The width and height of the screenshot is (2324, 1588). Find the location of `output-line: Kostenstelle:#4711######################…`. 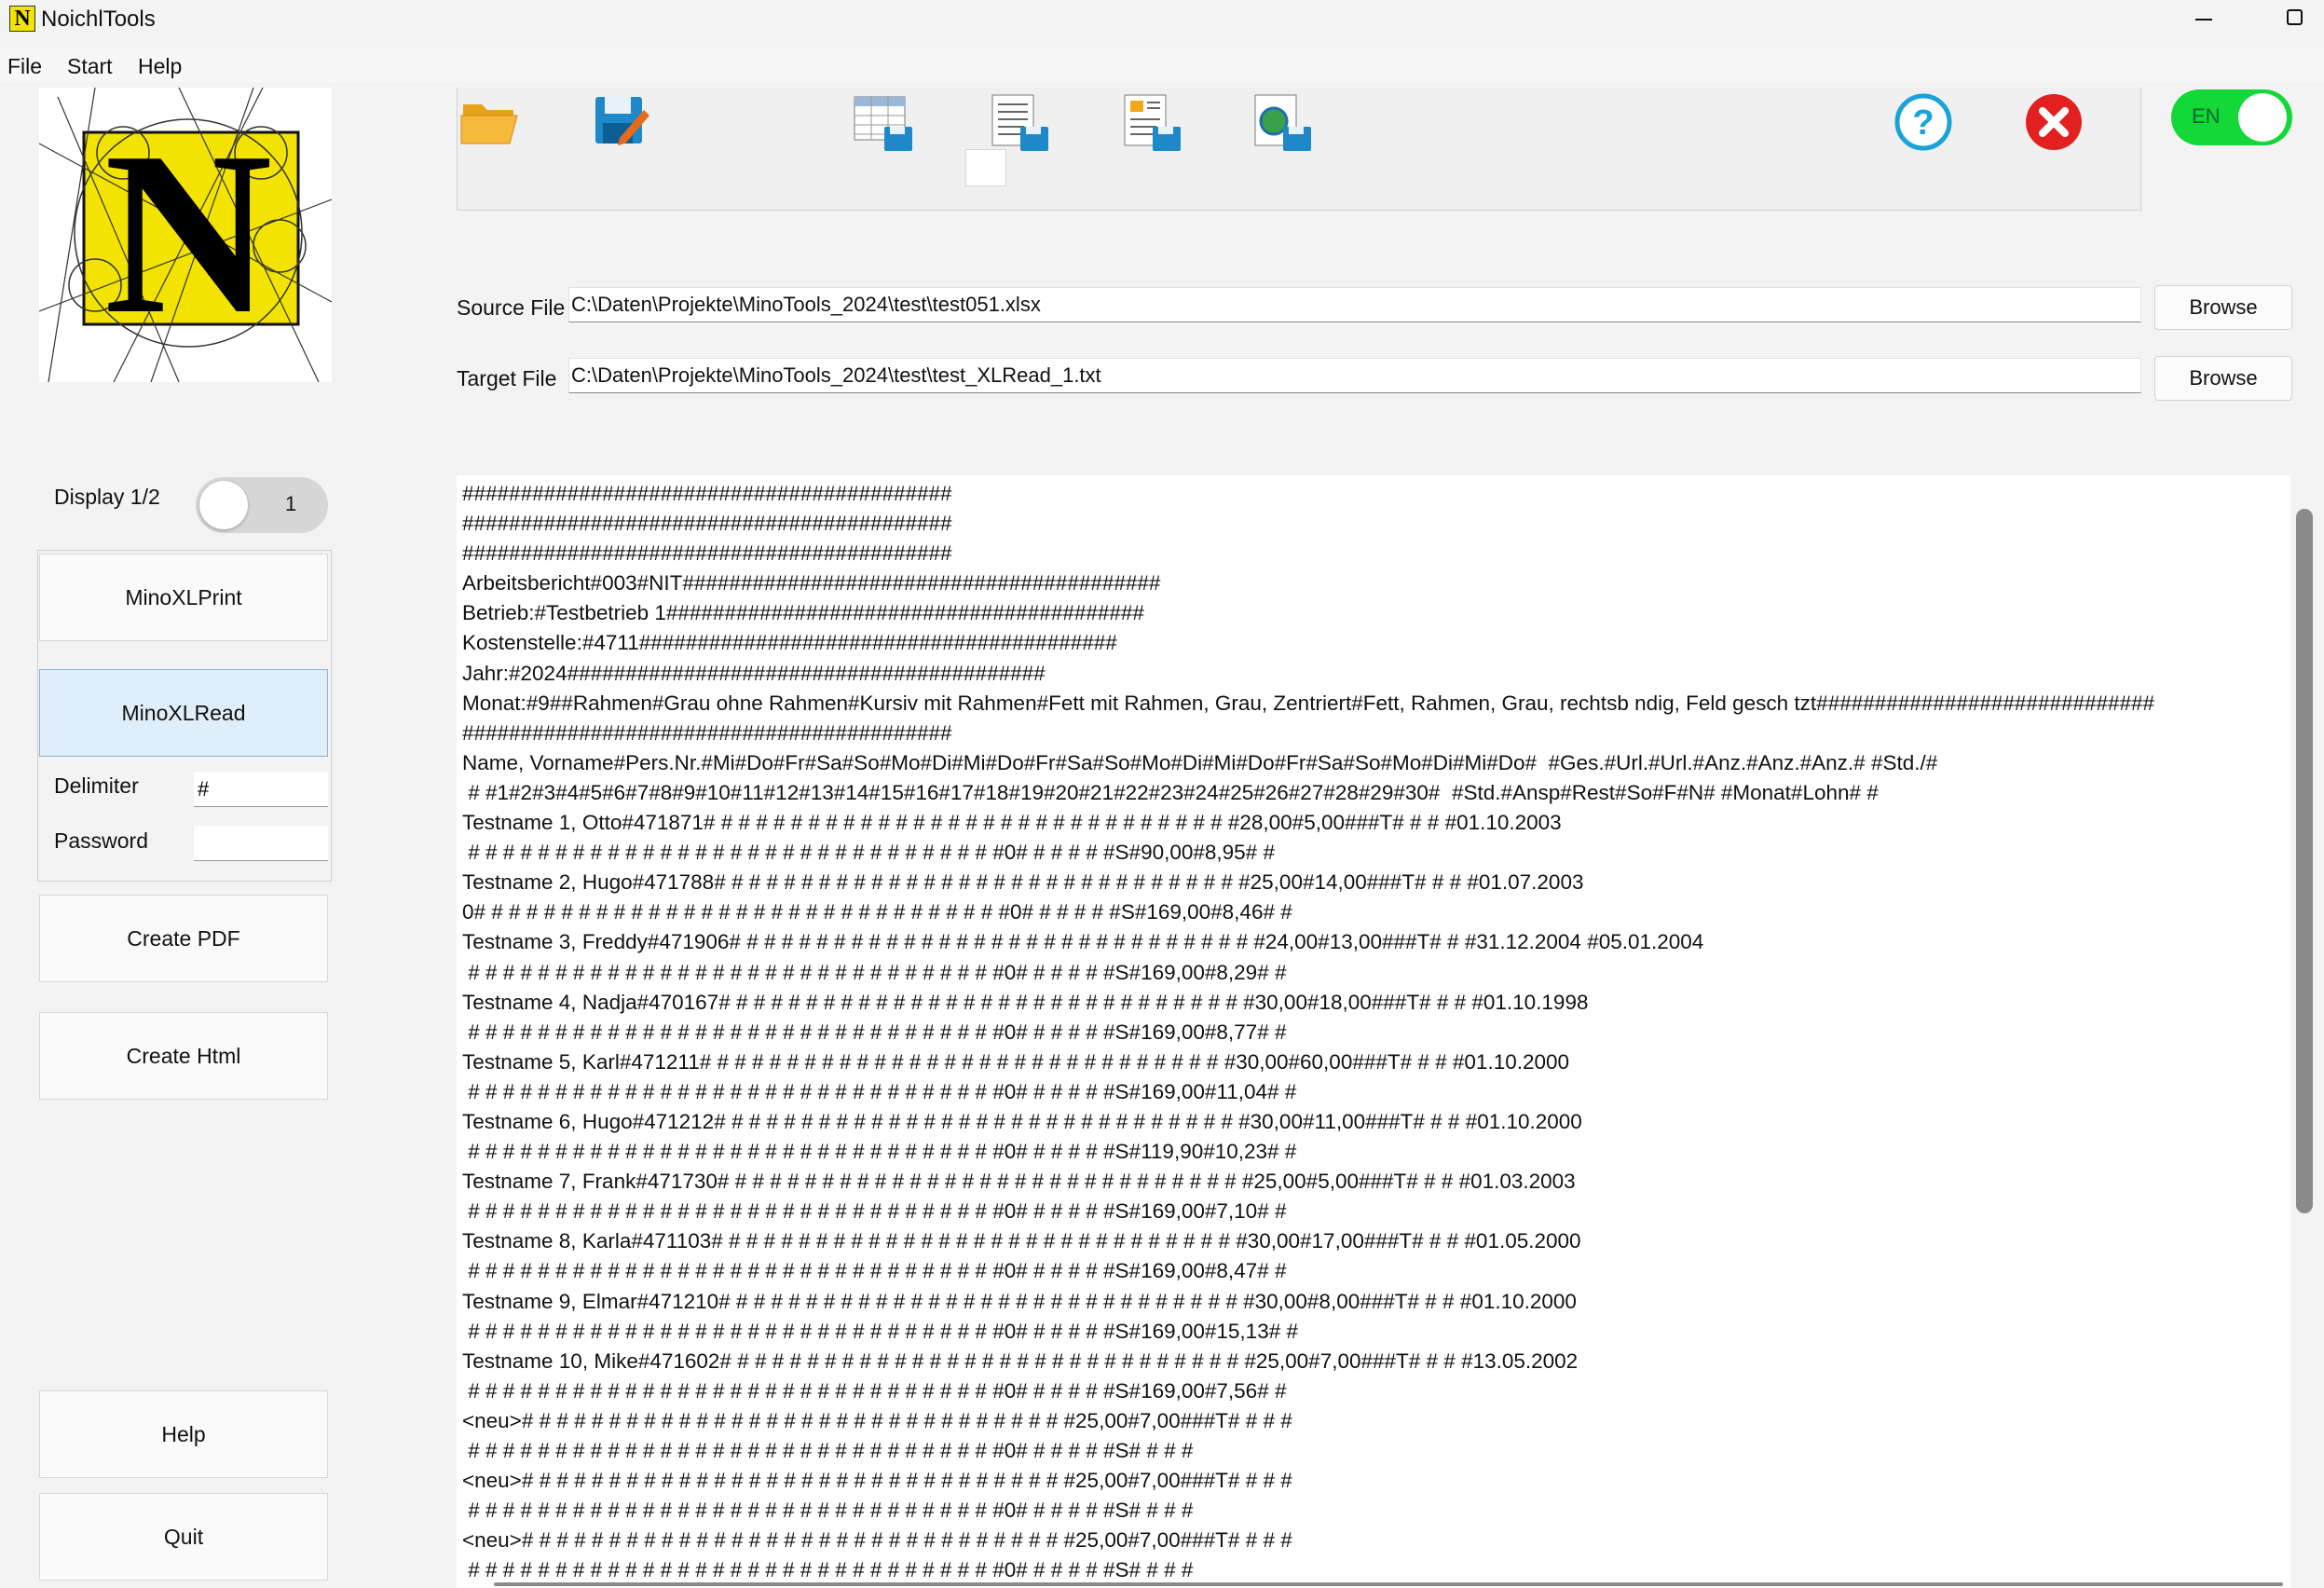

output-line: Kostenstelle:#4711######################… is located at coordinates (790, 643).